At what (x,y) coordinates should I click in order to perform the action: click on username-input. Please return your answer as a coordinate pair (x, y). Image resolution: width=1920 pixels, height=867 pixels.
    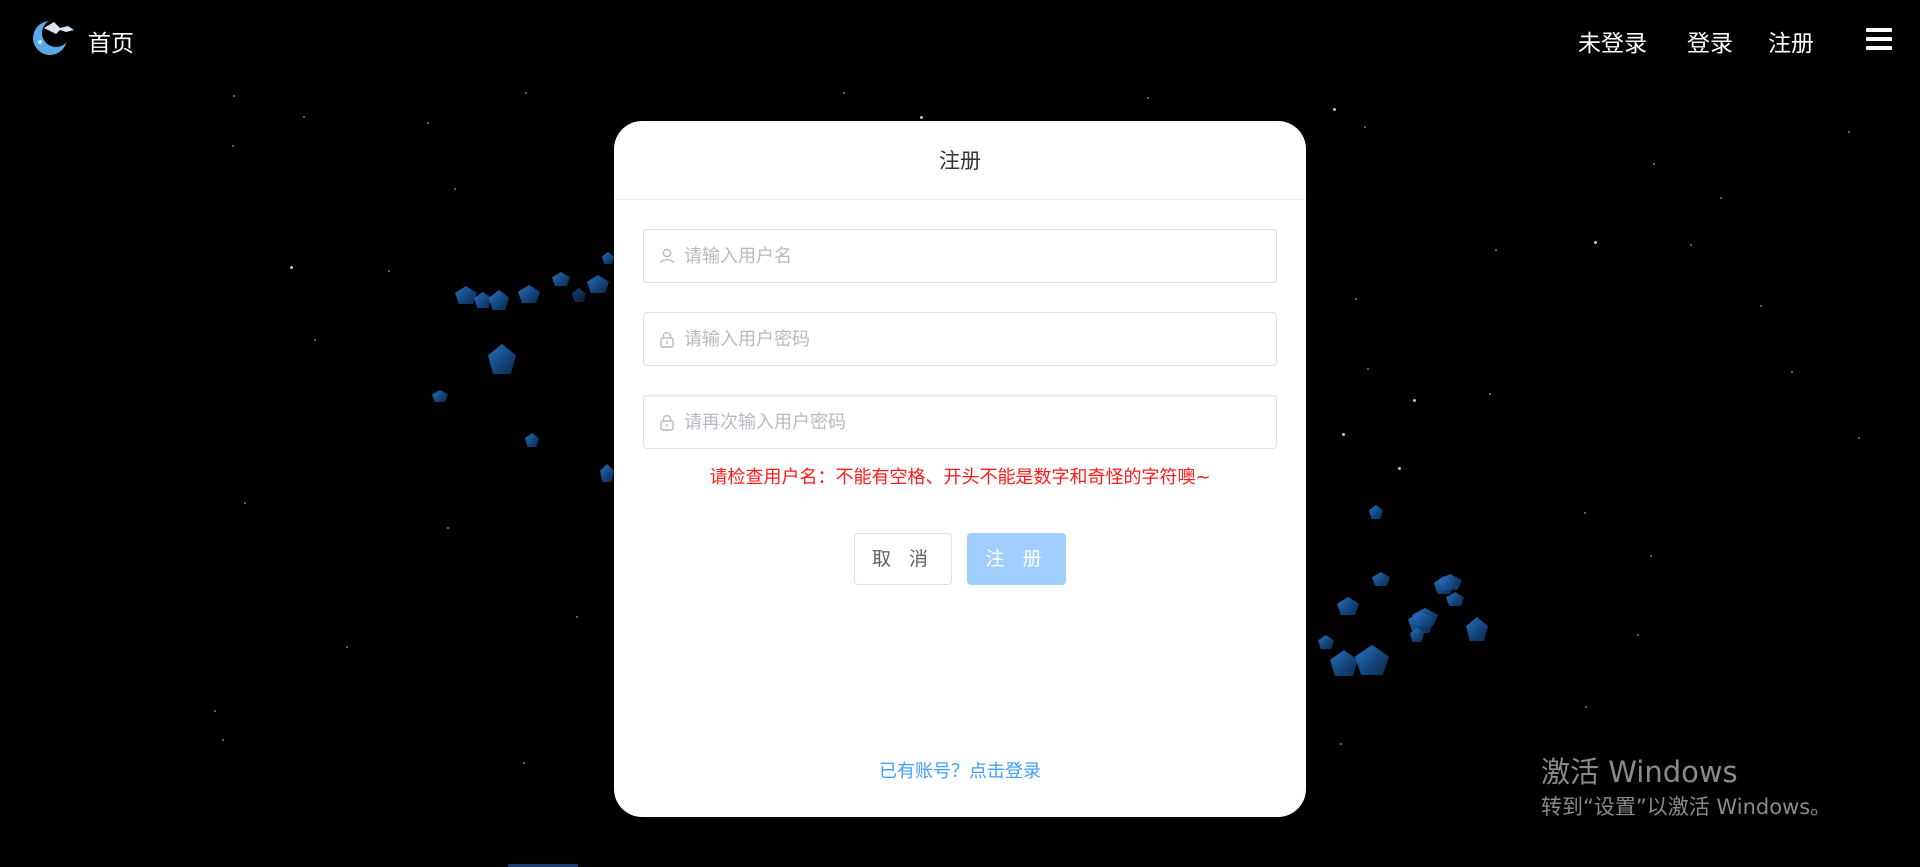
    Looking at the image, I should click on (974, 256).